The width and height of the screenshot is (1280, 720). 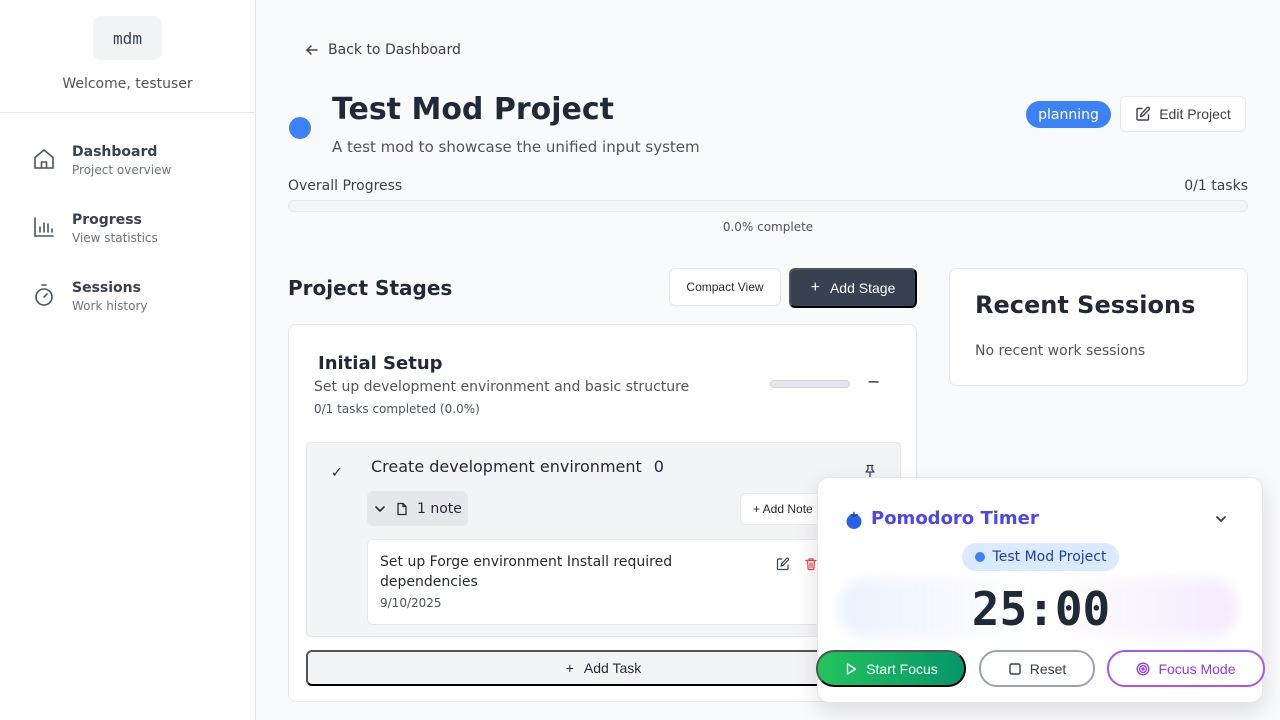 What do you see at coordinates (612, 668) in the screenshot?
I see `add-task-label: Add Task` at bounding box center [612, 668].